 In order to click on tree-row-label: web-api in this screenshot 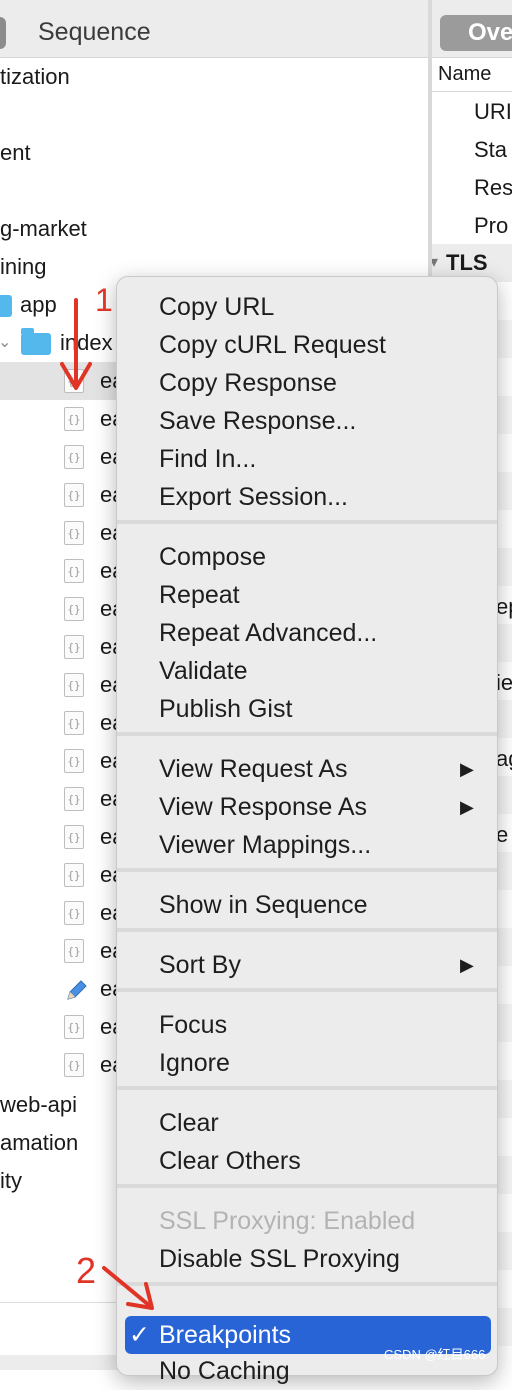, I will do `click(39, 1104)`.